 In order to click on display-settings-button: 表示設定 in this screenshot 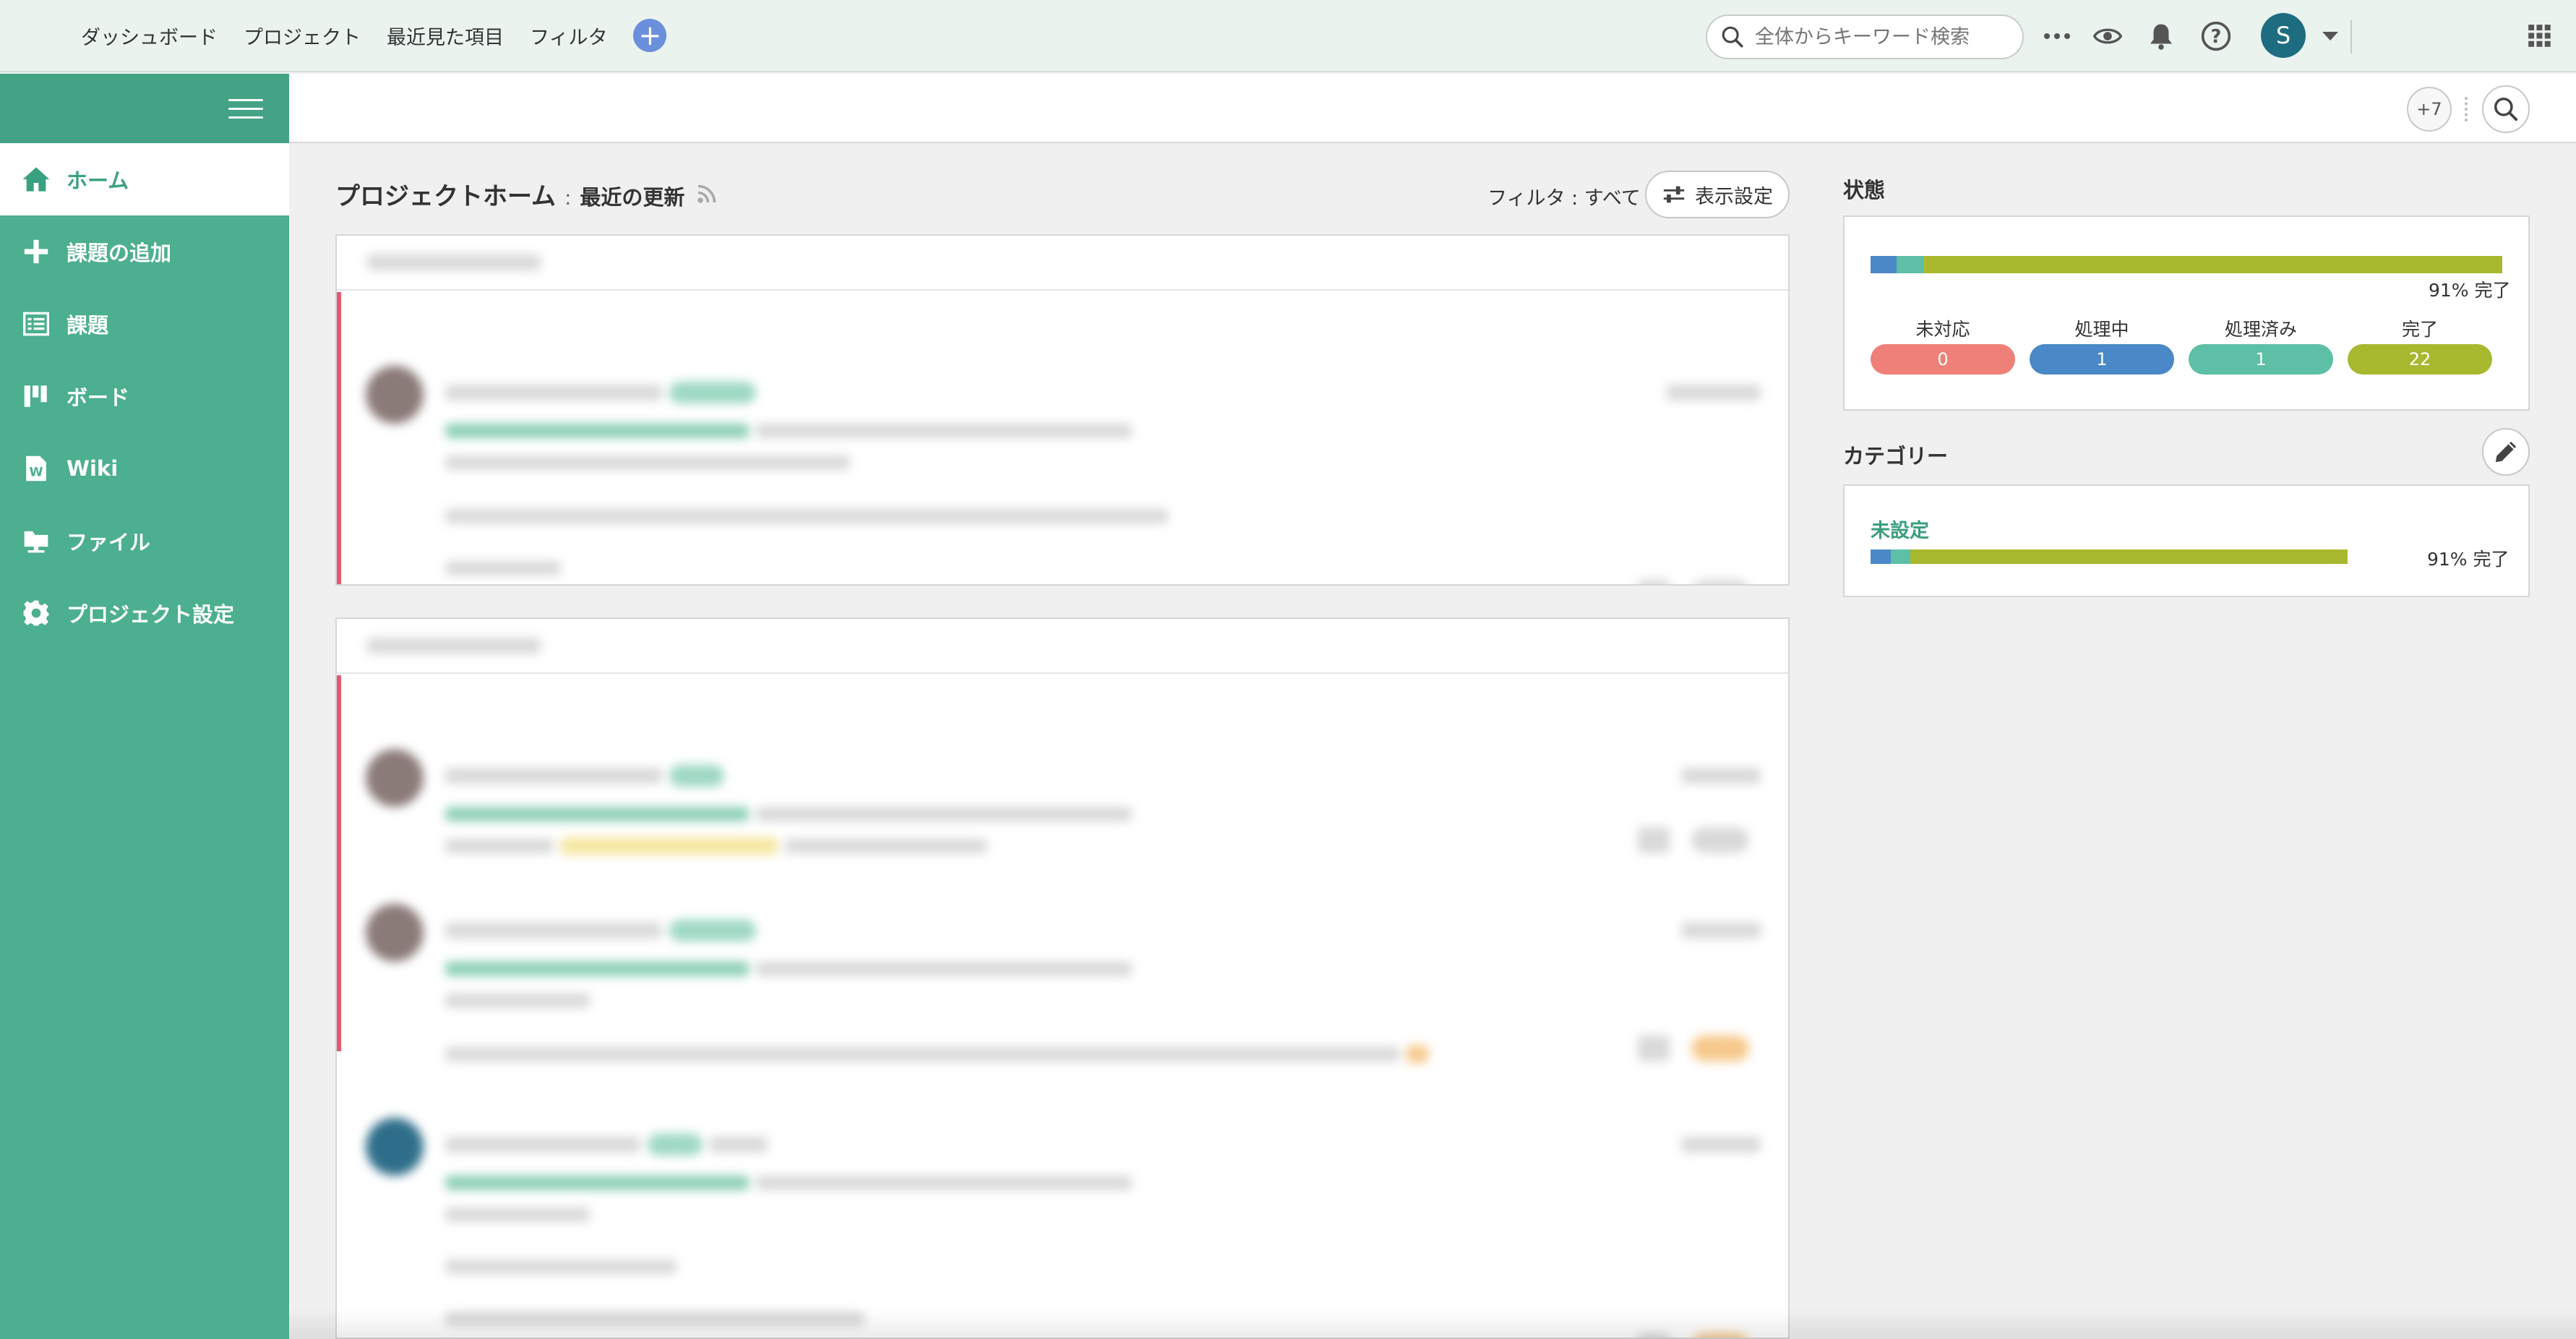, I will do `click(1717, 194)`.